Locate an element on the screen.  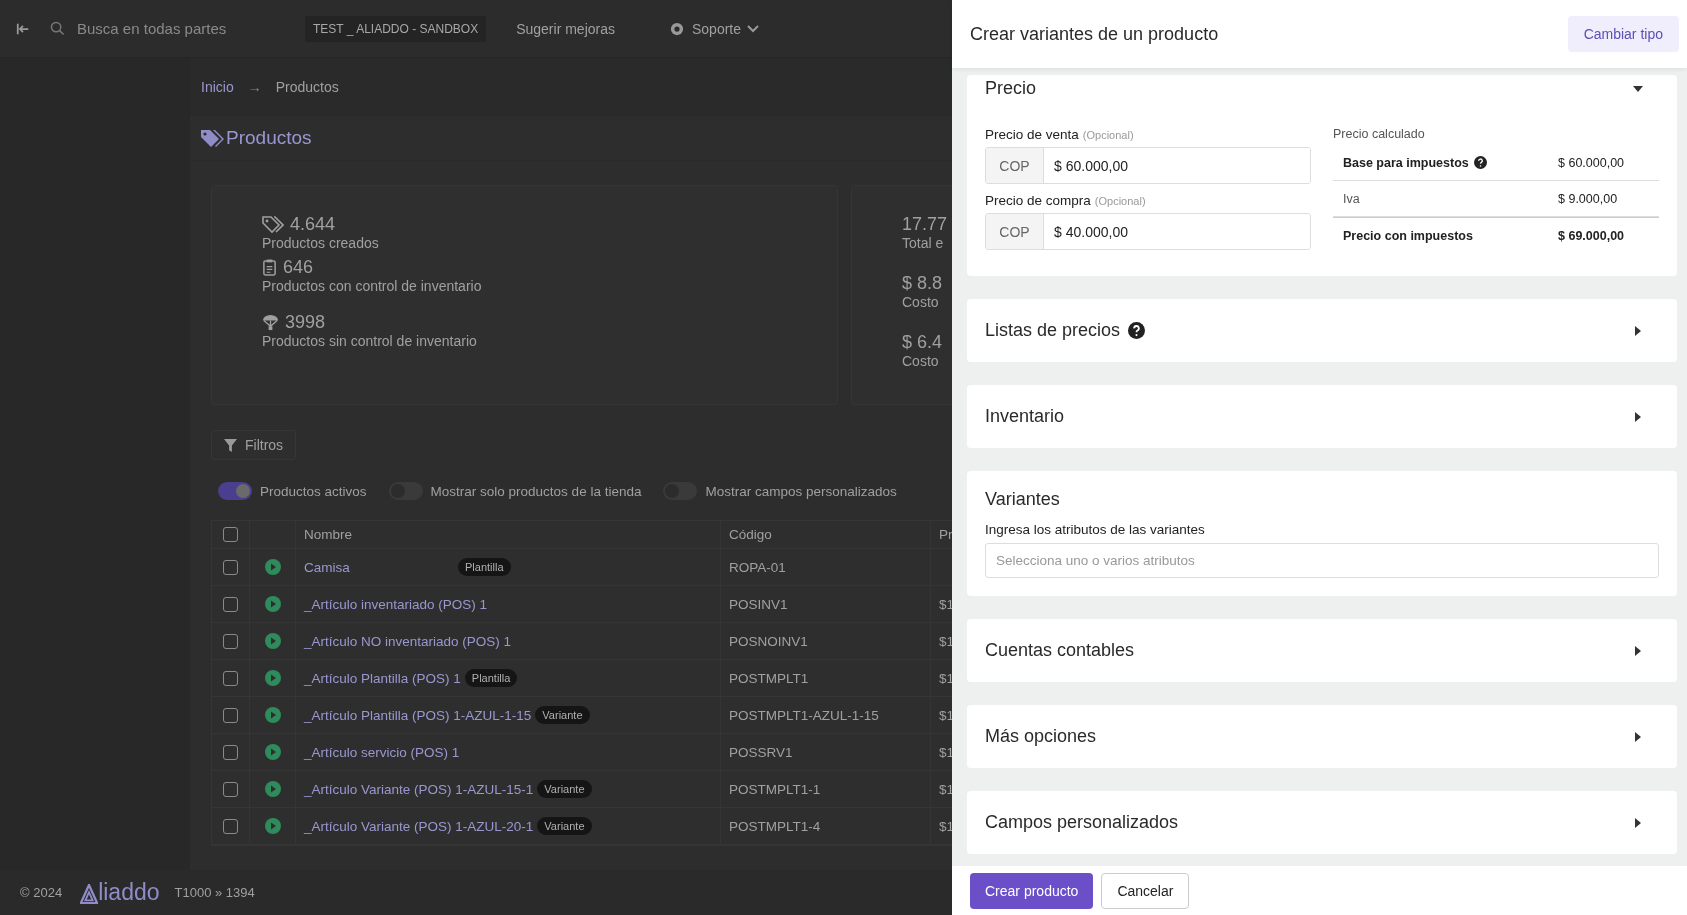
section-card: Cuentas contables is located at coordinates (1322, 650).